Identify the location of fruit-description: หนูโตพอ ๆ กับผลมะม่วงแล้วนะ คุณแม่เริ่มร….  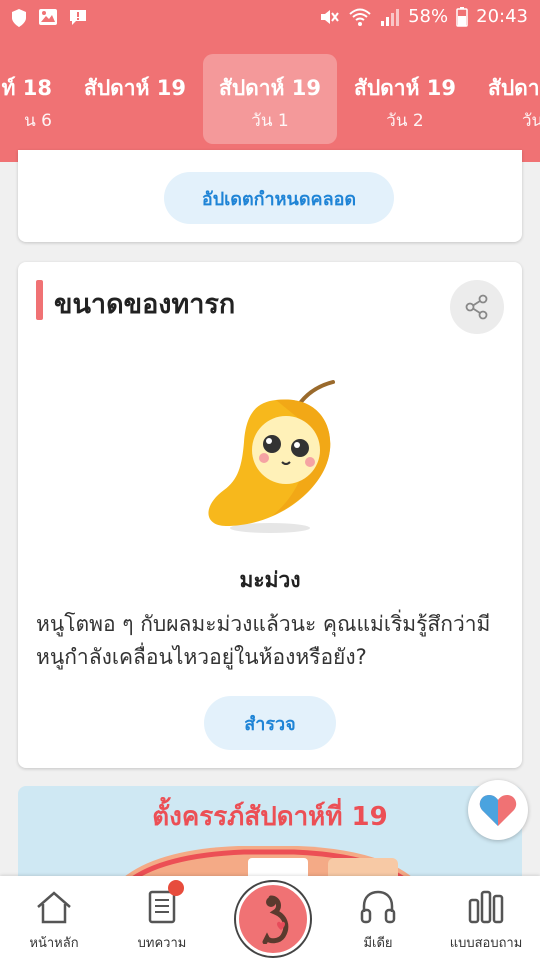
(263, 640).